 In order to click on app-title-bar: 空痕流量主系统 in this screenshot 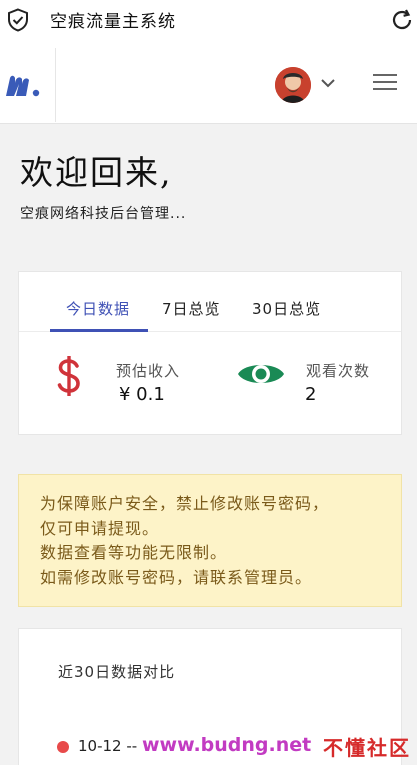, I will do `click(208, 20)`.